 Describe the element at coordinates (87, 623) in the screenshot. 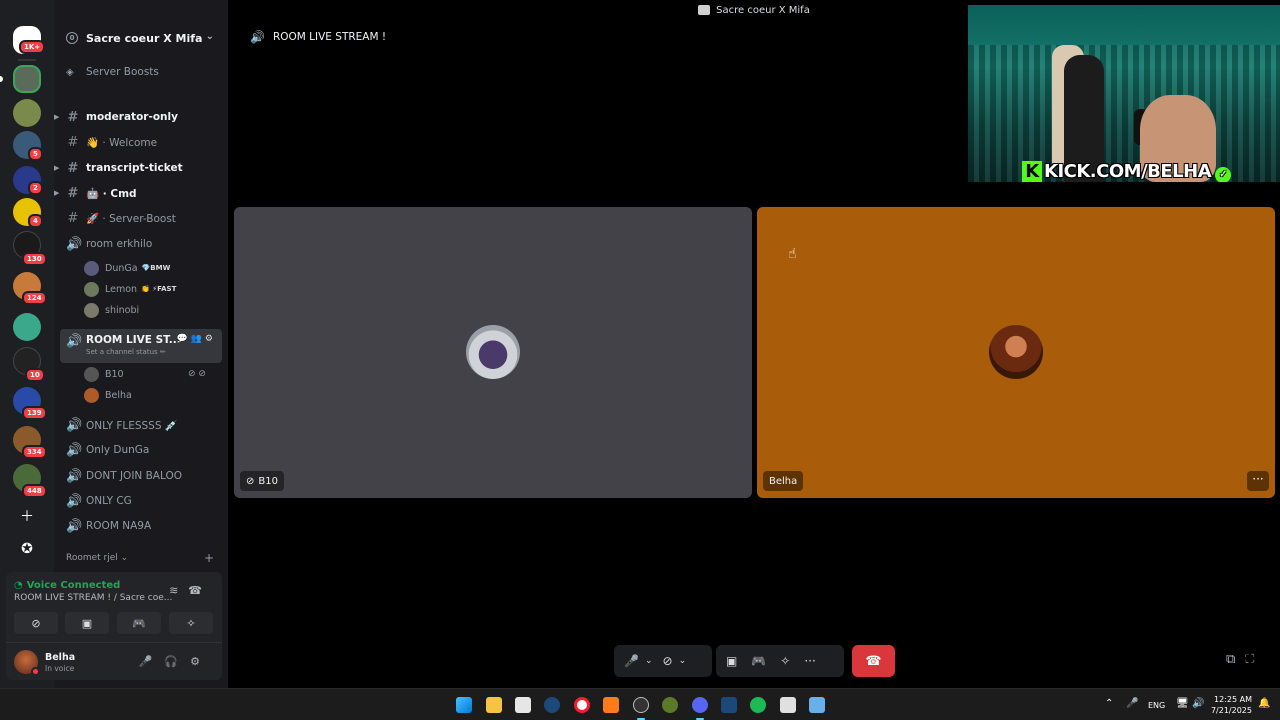

I see `screen-share-button: ▣` at that location.